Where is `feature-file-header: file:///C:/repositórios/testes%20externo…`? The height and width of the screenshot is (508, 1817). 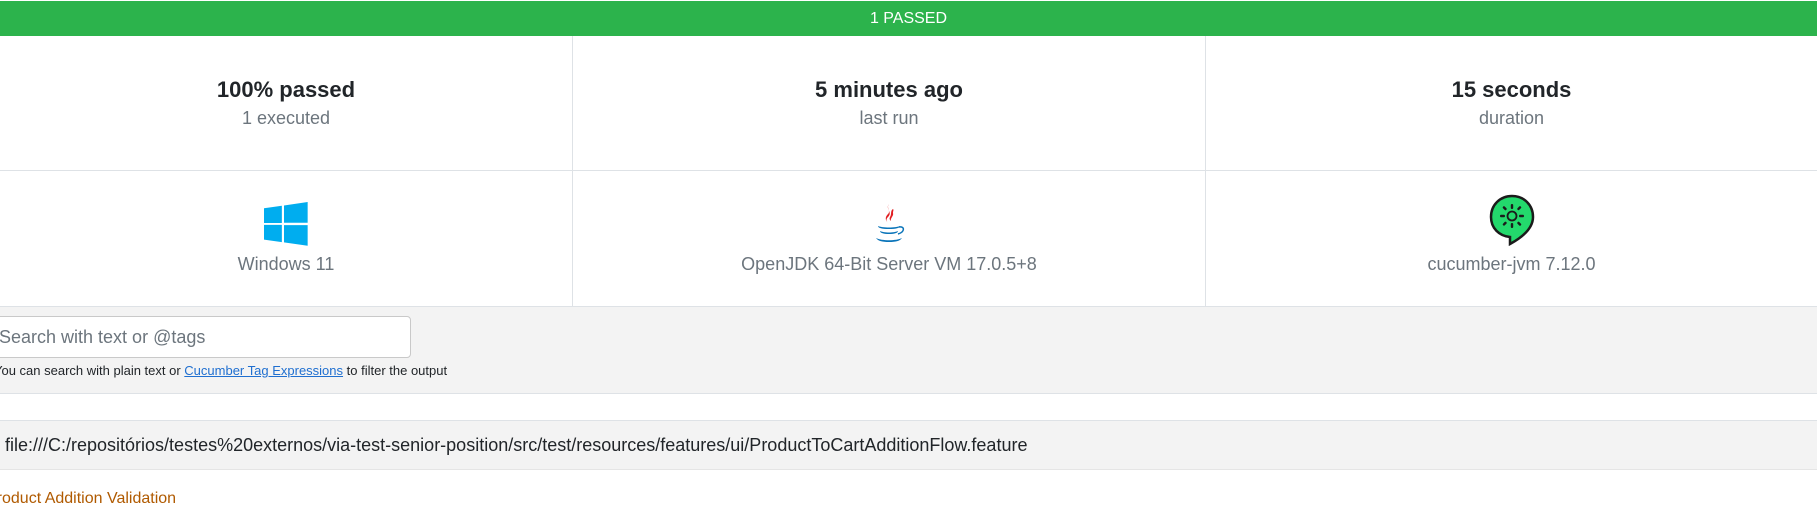 feature-file-header: file:///C:/repositórios/testes%20externo… is located at coordinates (908, 445).